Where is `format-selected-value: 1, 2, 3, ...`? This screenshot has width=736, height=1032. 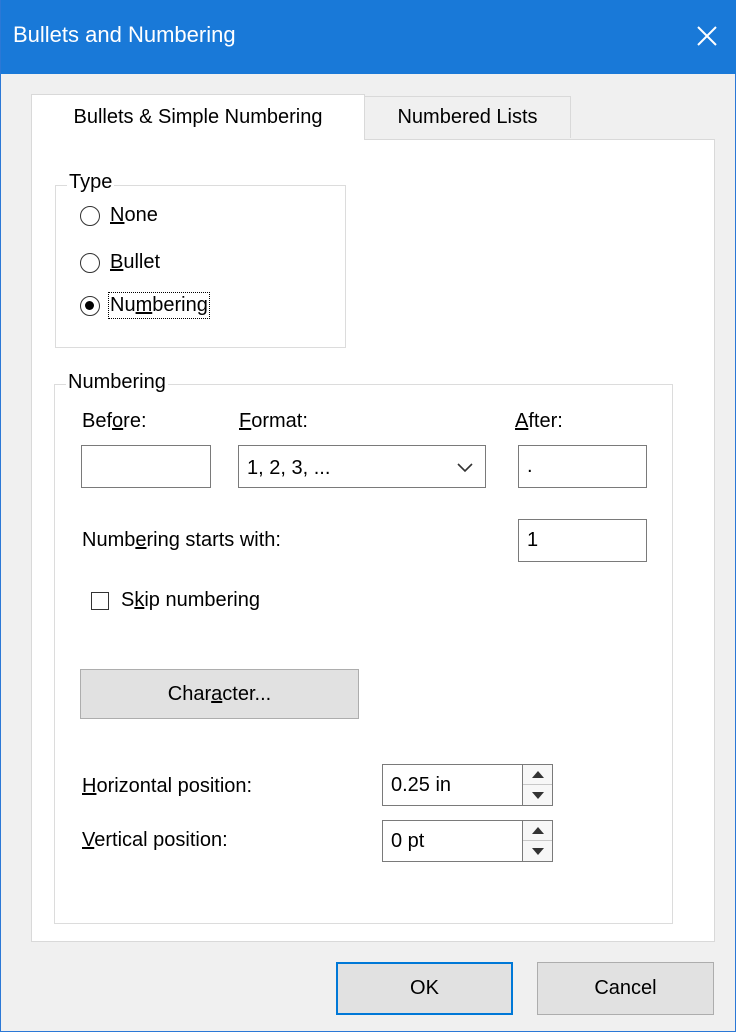
format-selected-value: 1, 2, 3, ... is located at coordinates (289, 468).